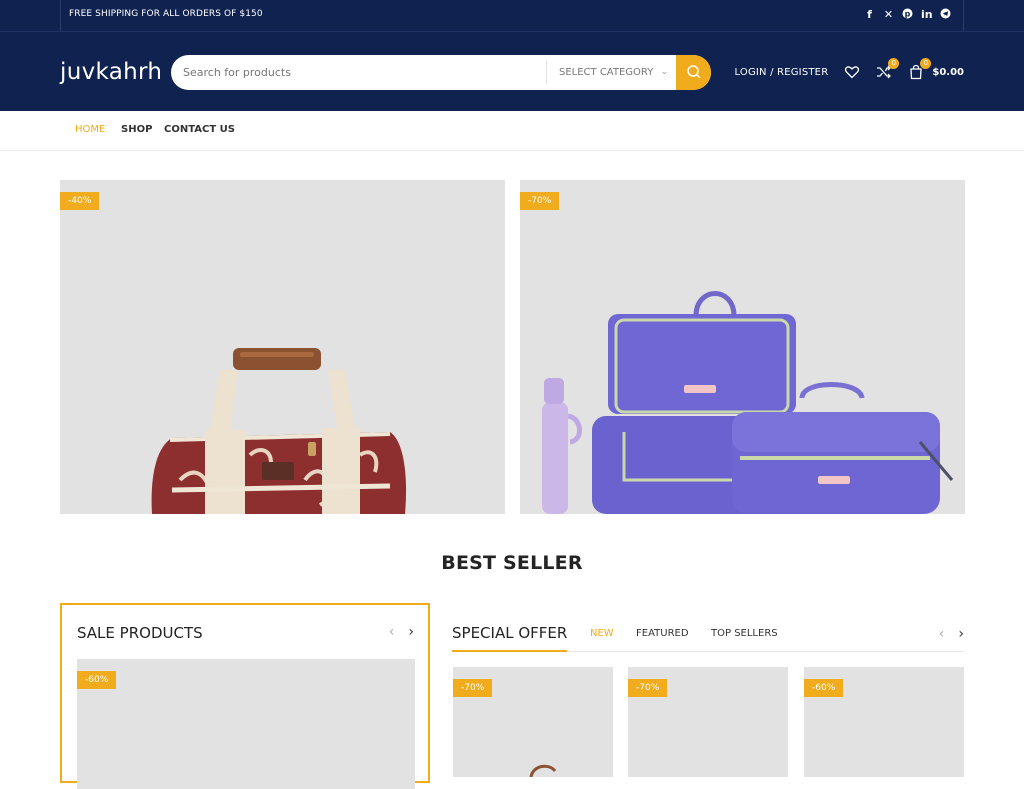  What do you see at coordinates (111, 72) in the screenshot?
I see `site-logo: juvkahrh` at bounding box center [111, 72].